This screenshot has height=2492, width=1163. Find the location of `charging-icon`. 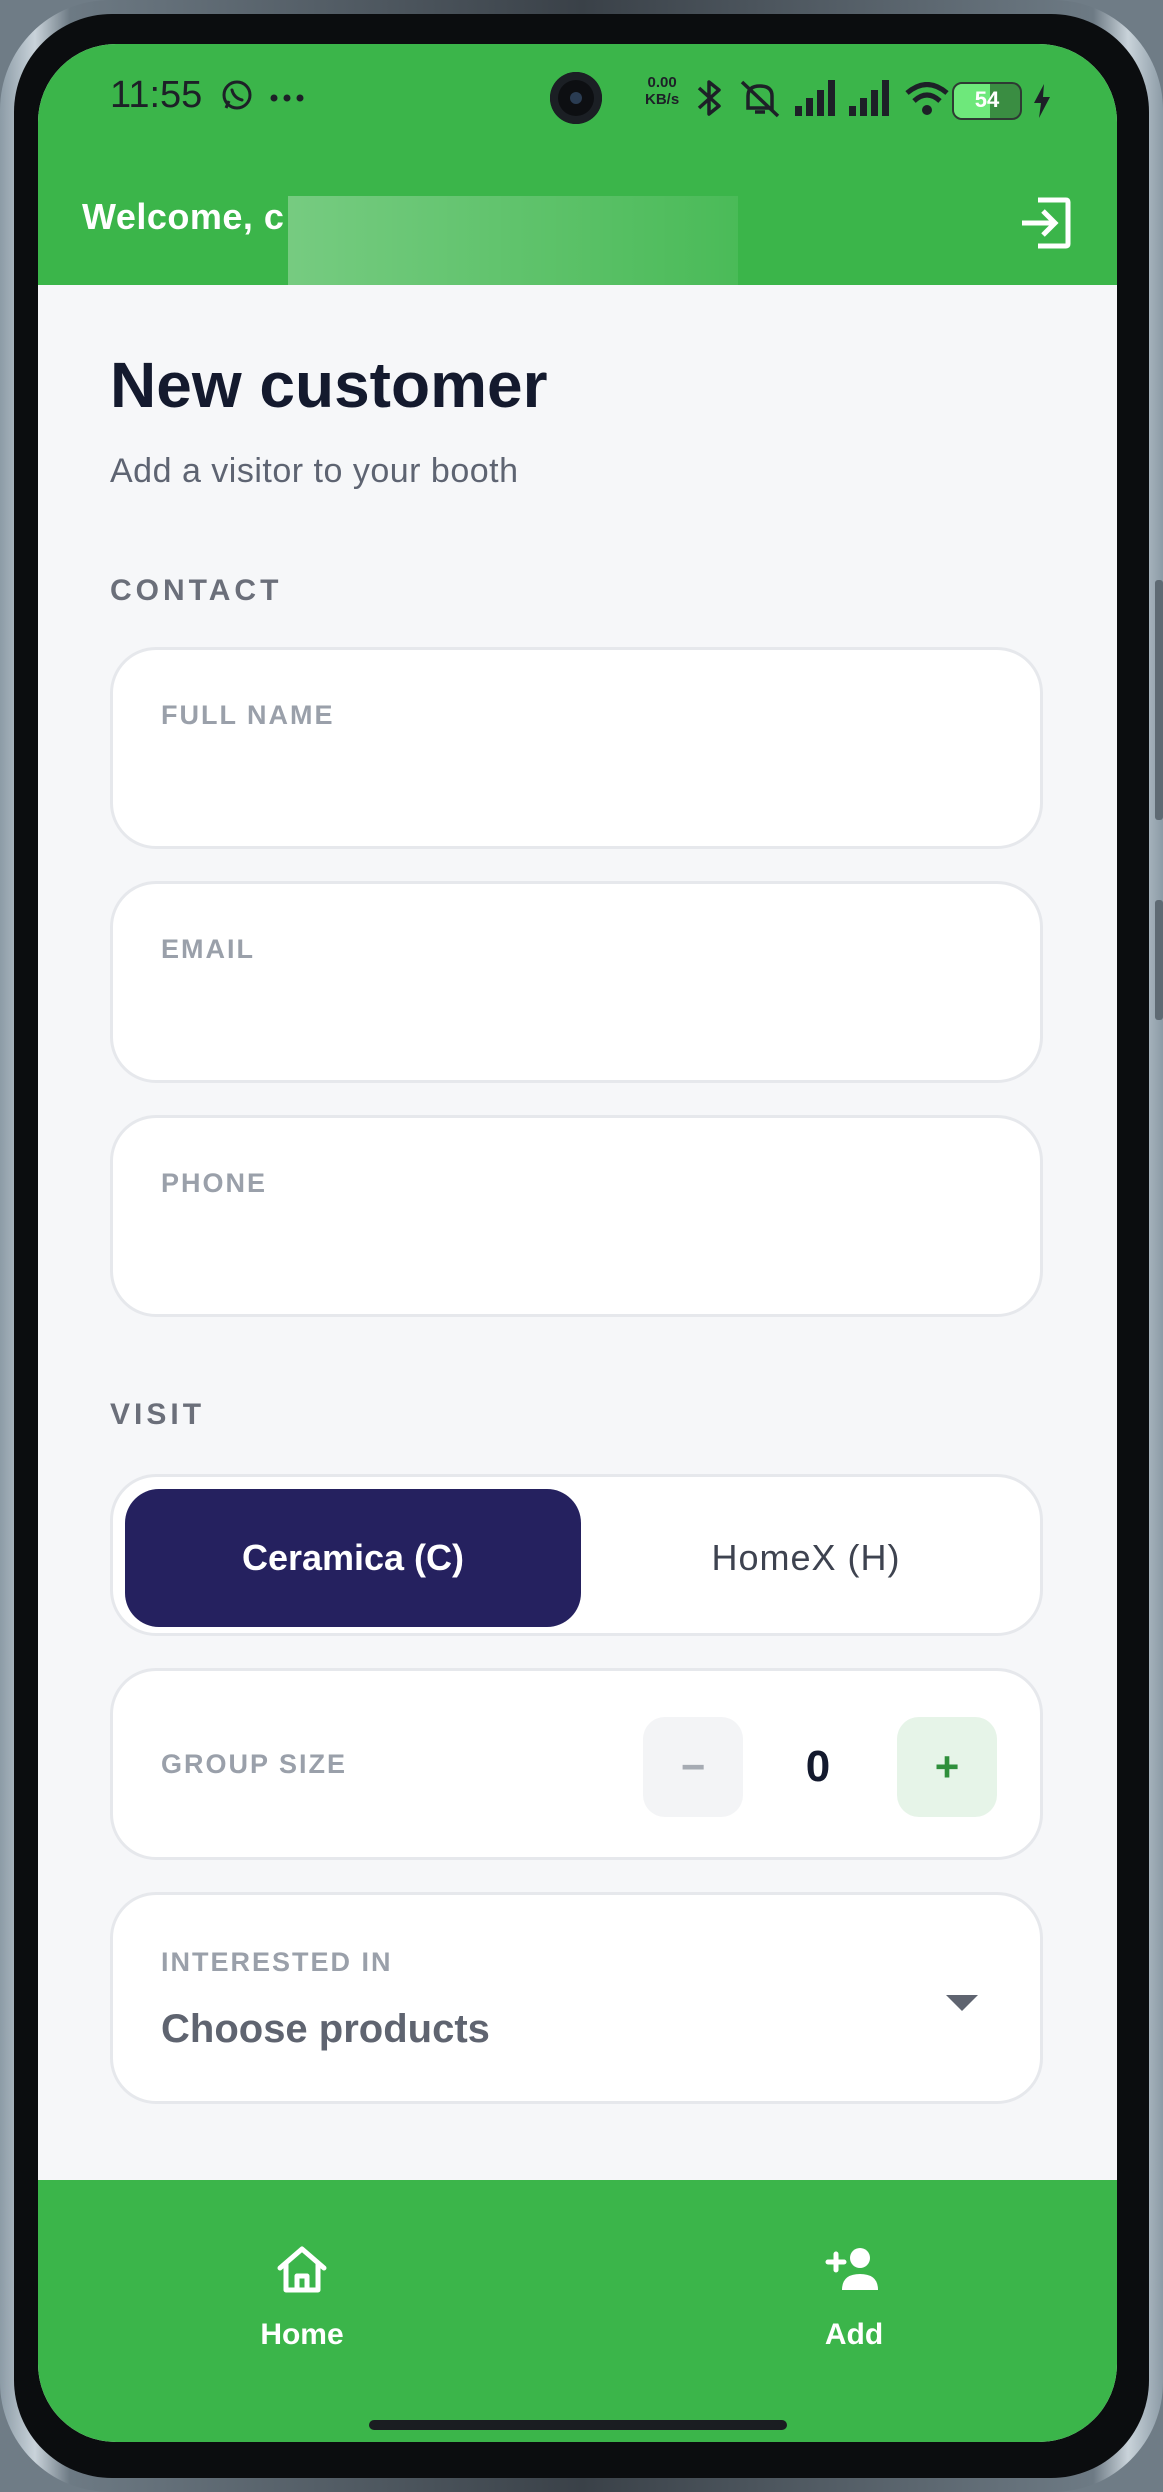

charging-icon is located at coordinates (1042, 101).